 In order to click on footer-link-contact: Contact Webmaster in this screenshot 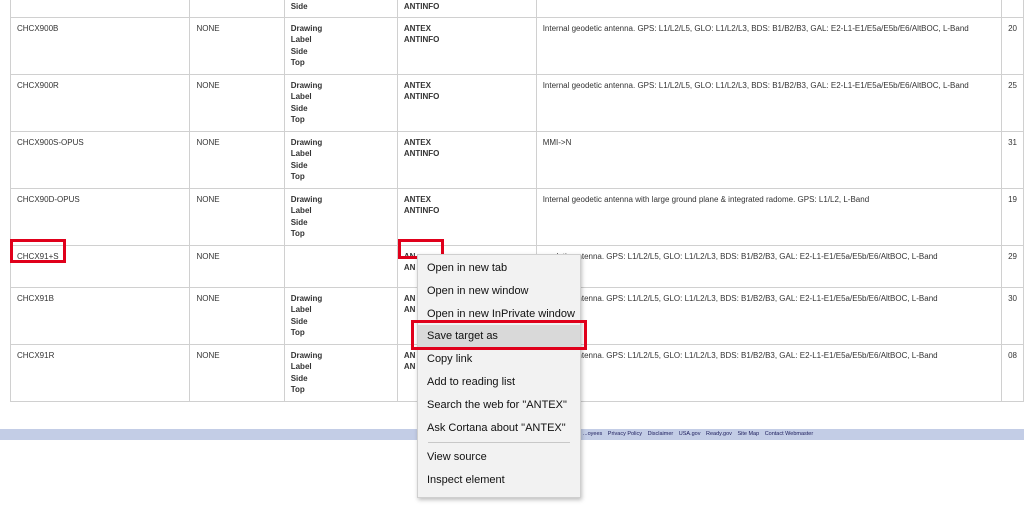, I will do `click(789, 434)`.